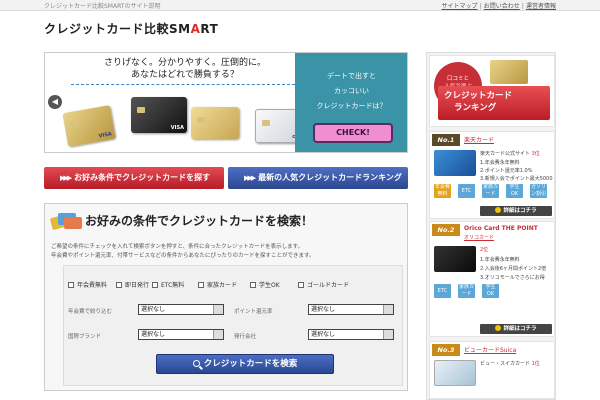 This screenshot has width=600, height=400. Describe the element at coordinates (183, 84) in the screenshot. I see `hero-divider` at that location.